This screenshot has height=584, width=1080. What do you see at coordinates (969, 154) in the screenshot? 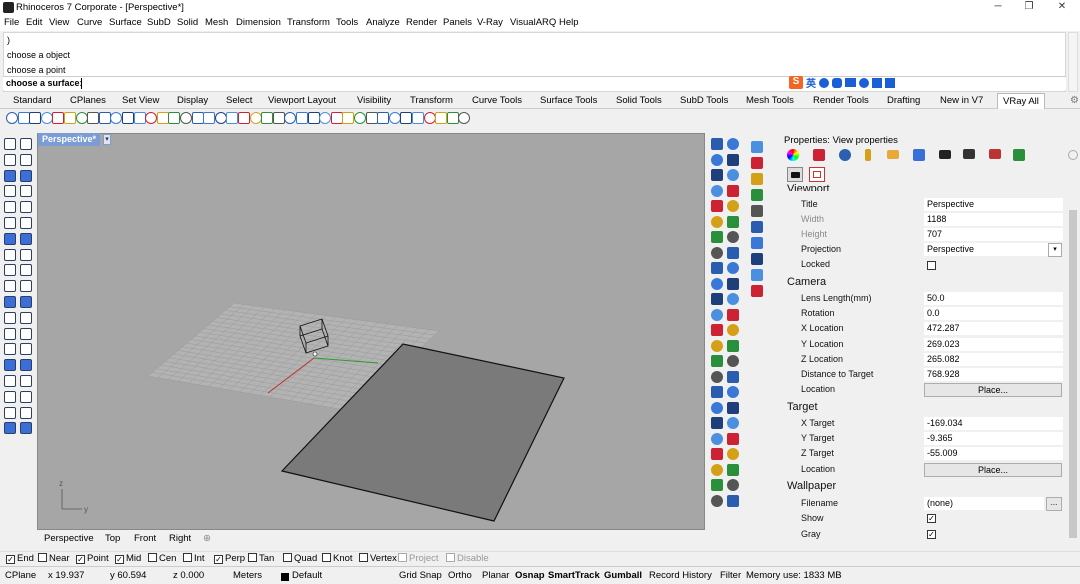
I see `monitor-icon` at bounding box center [969, 154].